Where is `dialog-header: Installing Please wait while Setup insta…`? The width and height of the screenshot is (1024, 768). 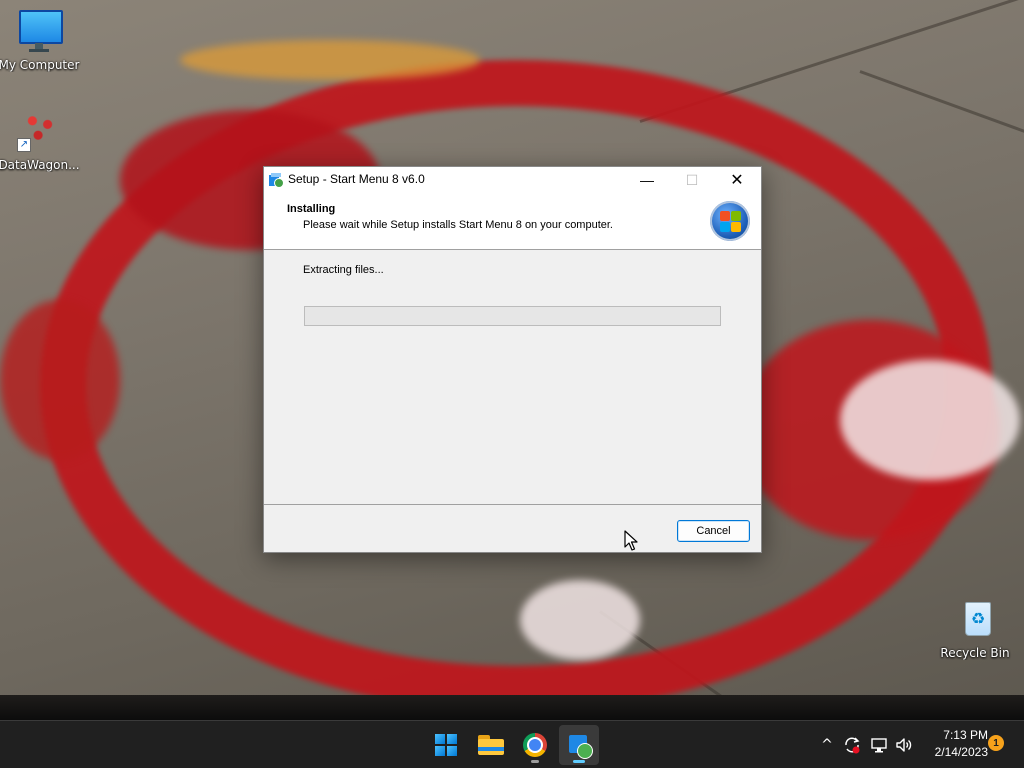
dialog-header: Installing Please wait while Setup insta… is located at coordinates (512, 221).